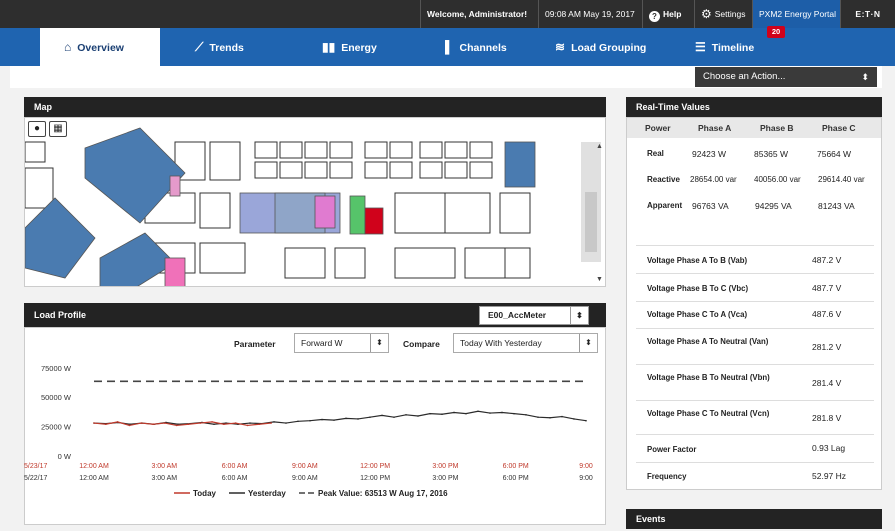 This screenshot has height=531, width=895. Describe the element at coordinates (599, 146) in the screenshot. I see `scroll-up-icon: ▲` at that location.